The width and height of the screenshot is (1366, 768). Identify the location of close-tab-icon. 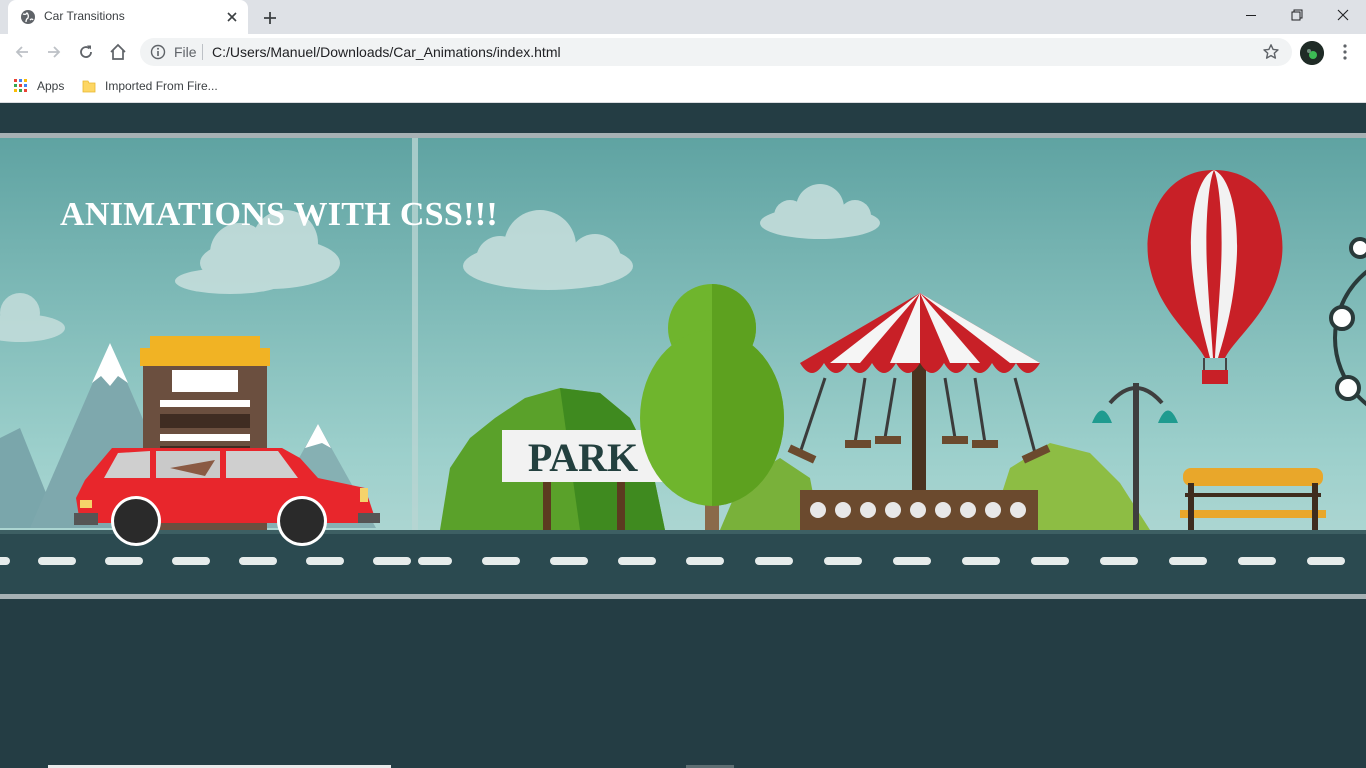
(232, 17).